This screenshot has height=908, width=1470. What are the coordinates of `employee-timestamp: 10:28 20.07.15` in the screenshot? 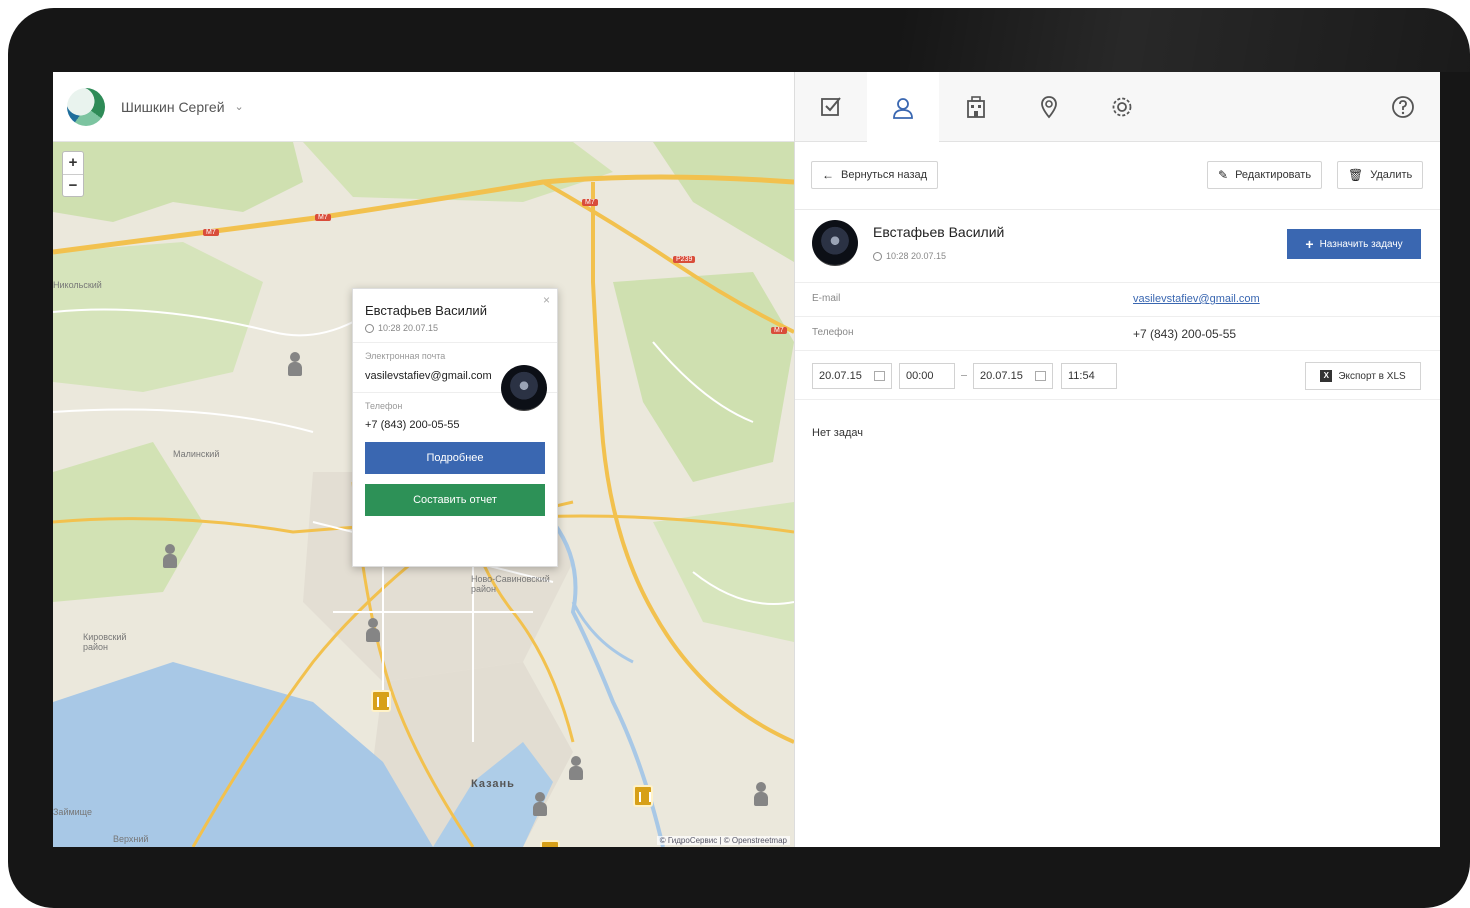 It's located at (909, 256).